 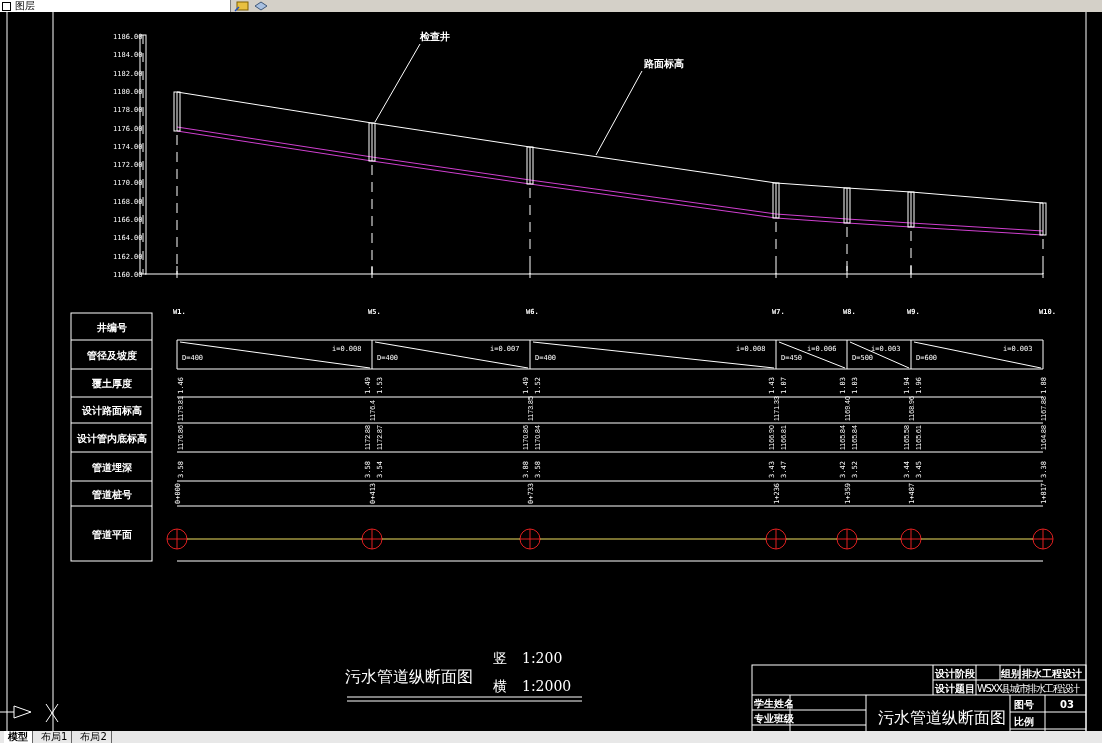 What do you see at coordinates (774, 703) in the screenshot?
I see `title-block-label: 学生姓名` at bounding box center [774, 703].